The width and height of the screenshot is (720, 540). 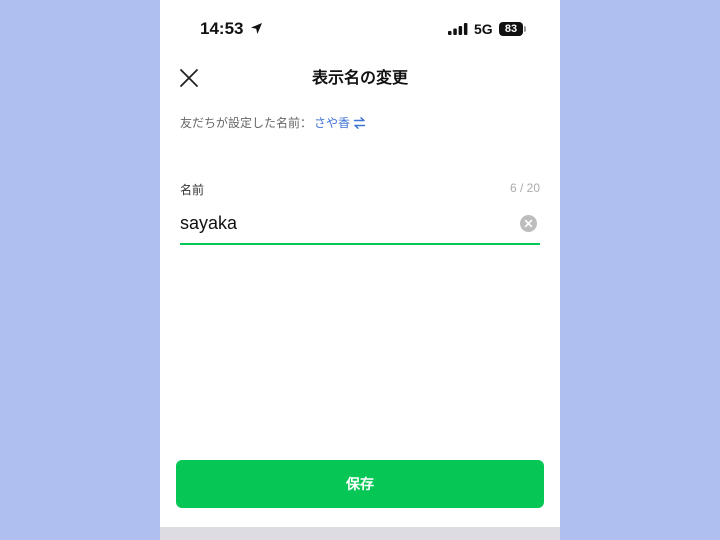 I want to click on save-button: 保存, so click(x=360, y=484).